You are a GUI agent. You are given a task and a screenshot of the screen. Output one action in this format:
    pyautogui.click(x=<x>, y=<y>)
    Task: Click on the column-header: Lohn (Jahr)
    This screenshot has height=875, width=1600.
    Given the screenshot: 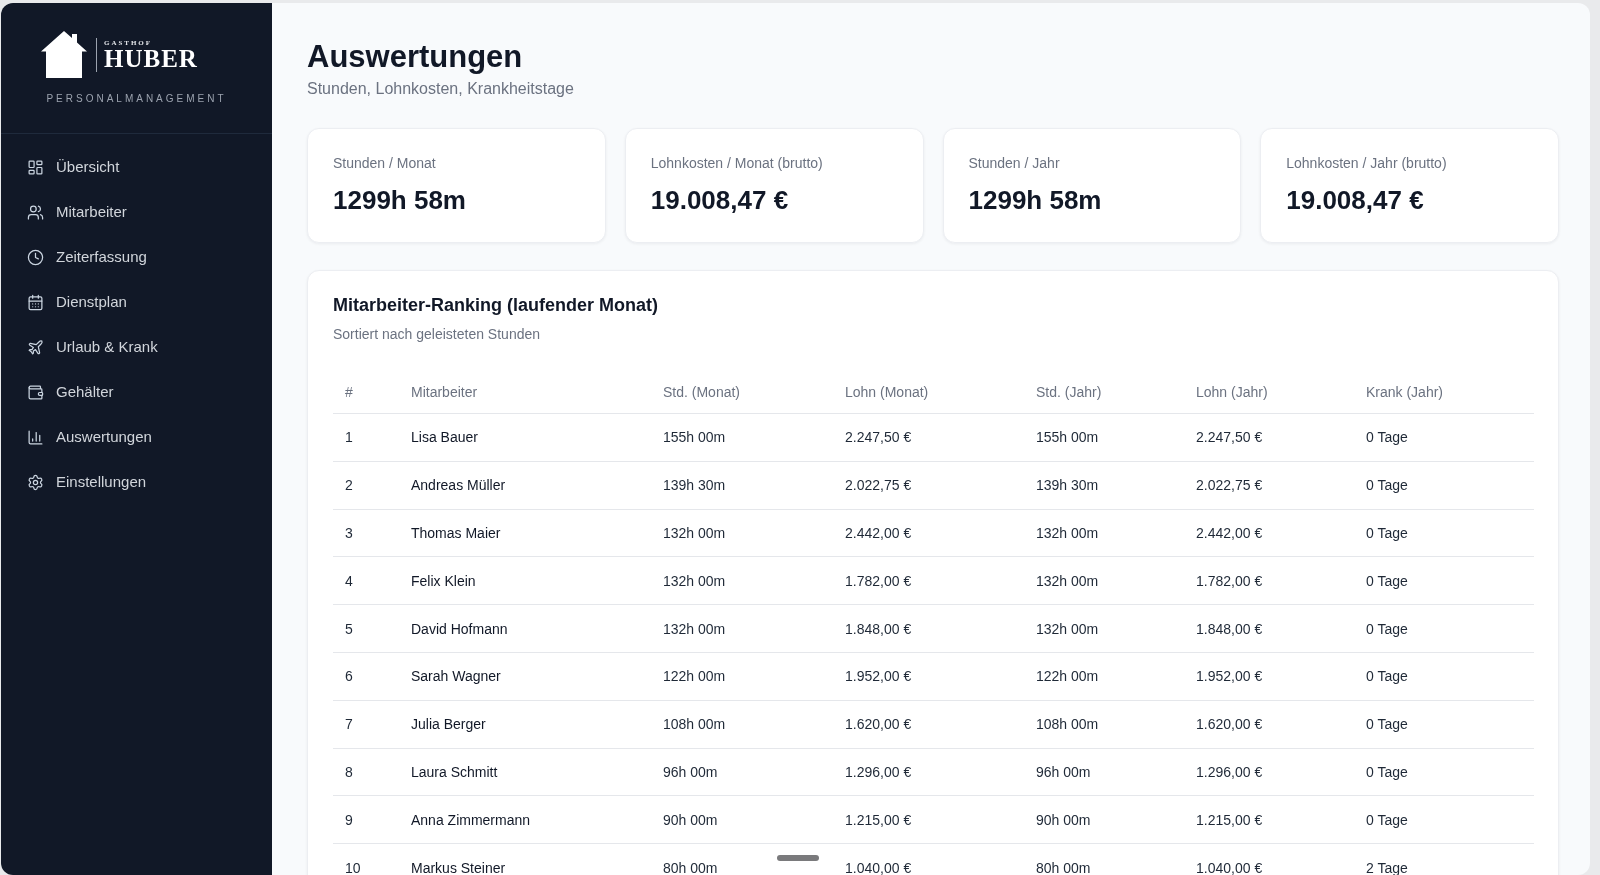 What is the action you would take?
    pyautogui.click(x=1232, y=391)
    